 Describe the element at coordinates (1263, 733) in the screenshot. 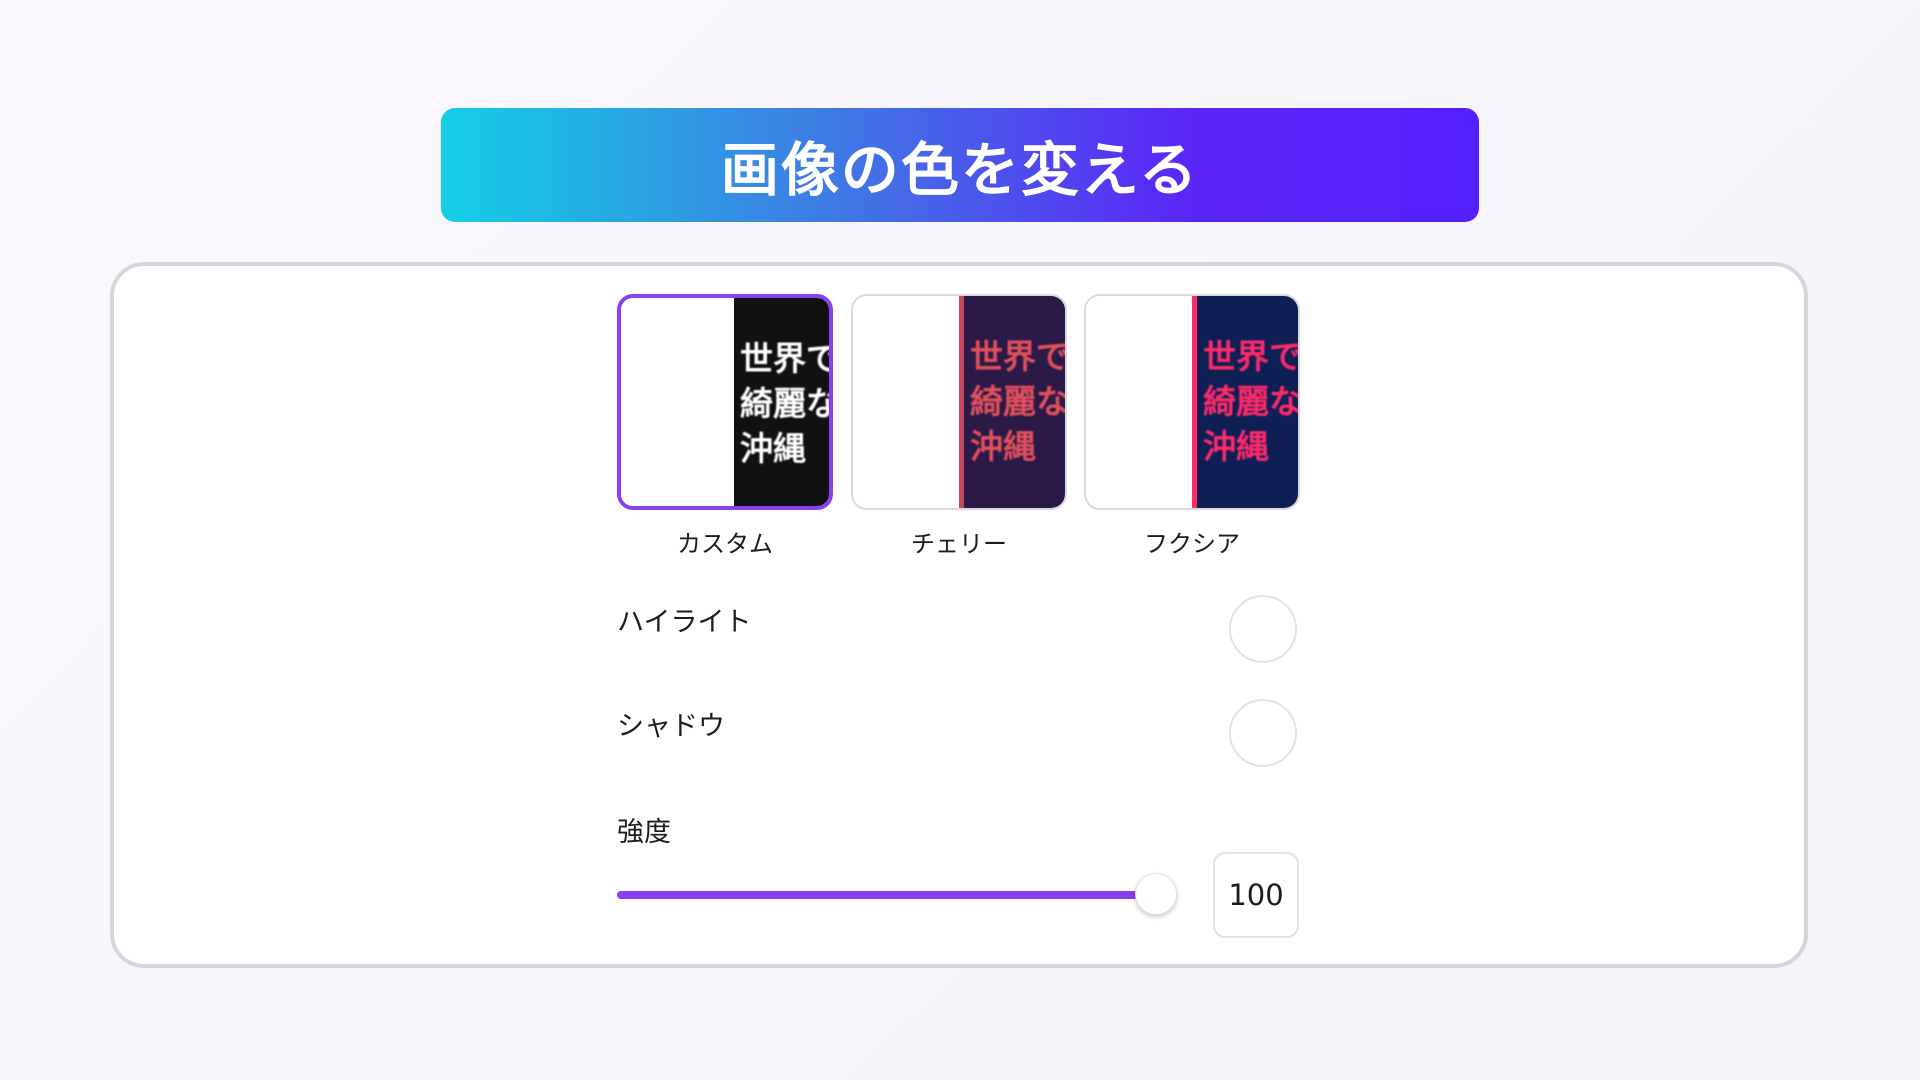

I see `shadow-color-picker` at that location.